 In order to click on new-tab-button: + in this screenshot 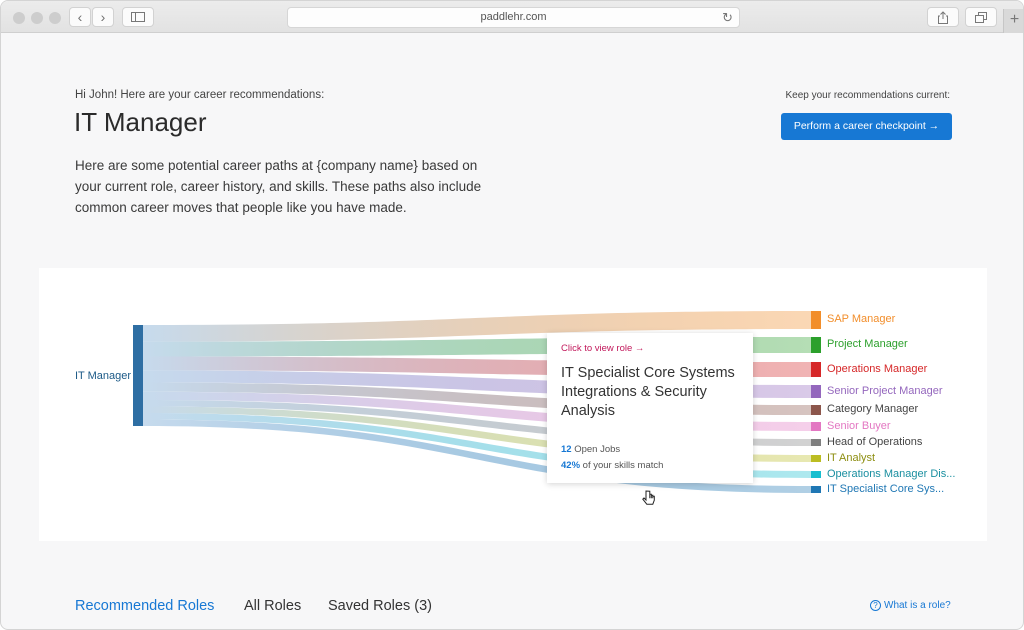, I will do `click(1013, 21)`.